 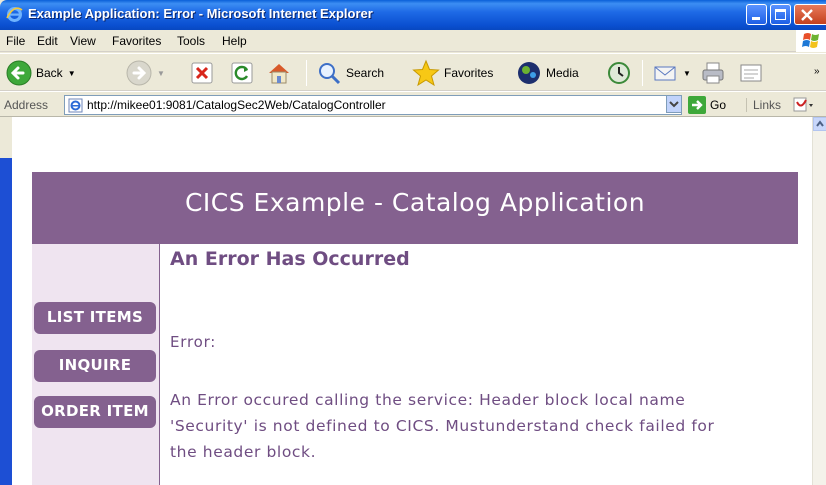 I want to click on history-icon, so click(x=619, y=73).